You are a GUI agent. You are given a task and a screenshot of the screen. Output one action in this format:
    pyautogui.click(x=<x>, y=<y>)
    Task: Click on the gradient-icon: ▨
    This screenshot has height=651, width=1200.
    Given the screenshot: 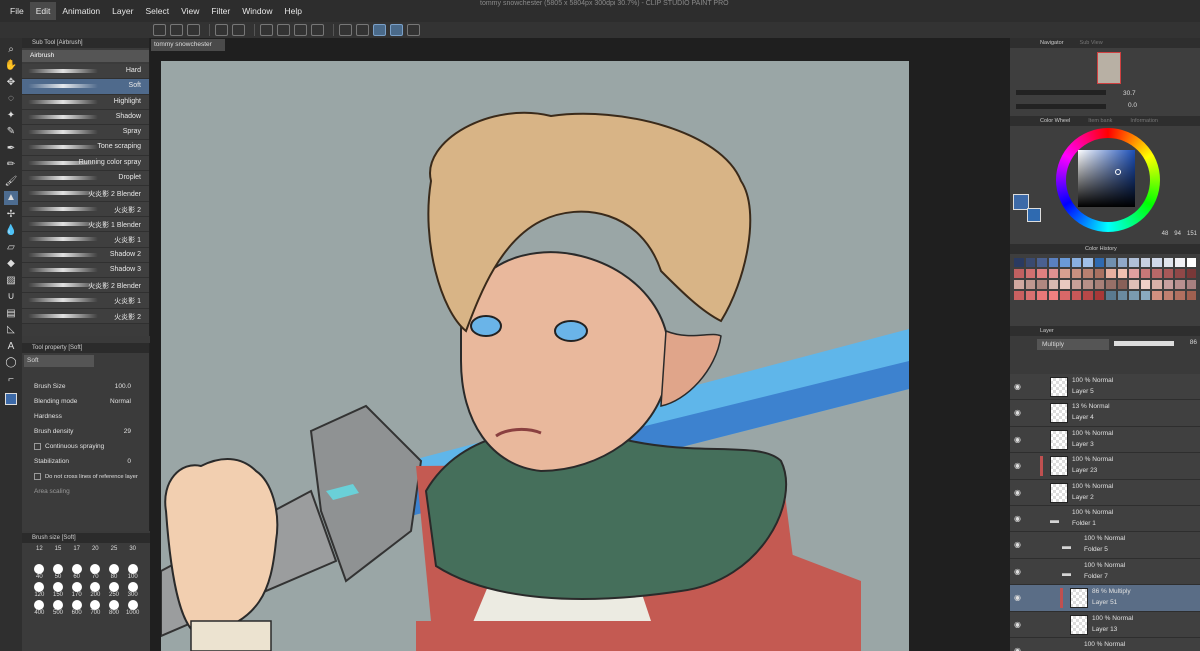 What is the action you would take?
    pyautogui.click(x=11, y=280)
    